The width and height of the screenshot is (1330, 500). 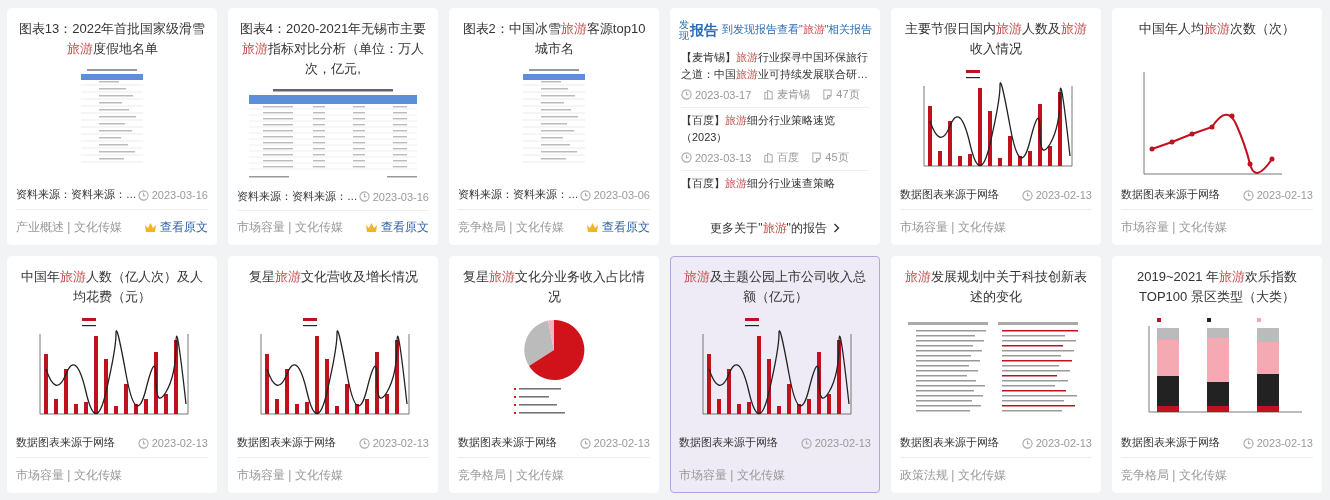 I want to click on date-text: 2023-03-16, so click(x=400, y=196).